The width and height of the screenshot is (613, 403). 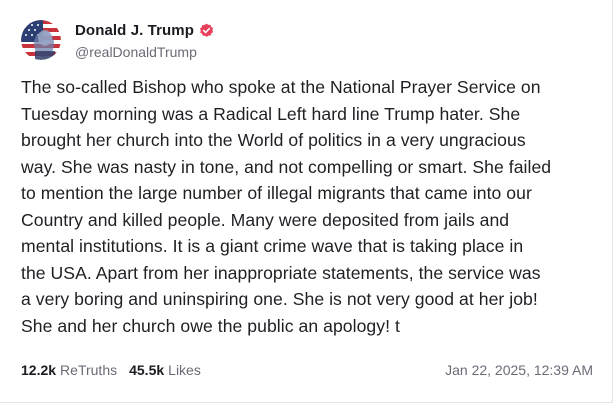 I want to click on author-display-name: Donald J. Trump, so click(x=134, y=30).